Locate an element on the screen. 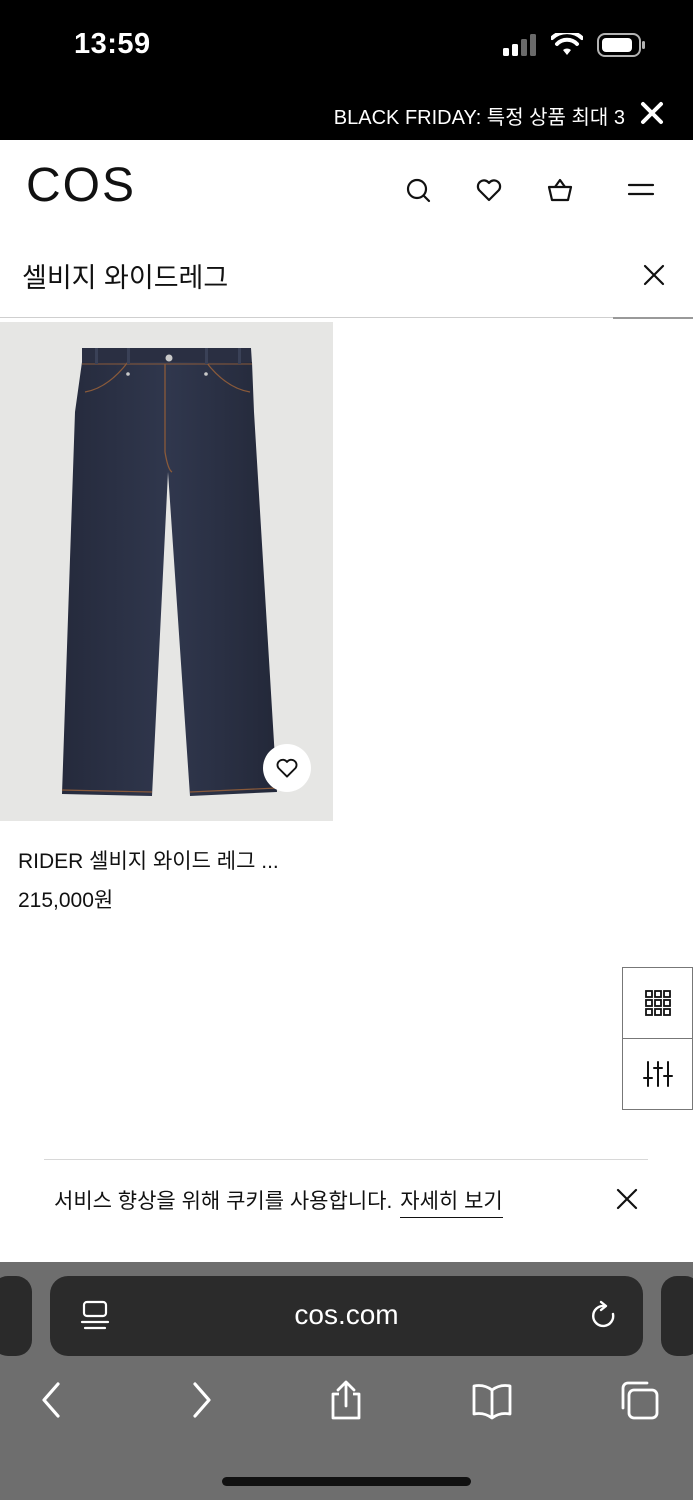  grid-view-icon is located at coordinates (657, 1003).